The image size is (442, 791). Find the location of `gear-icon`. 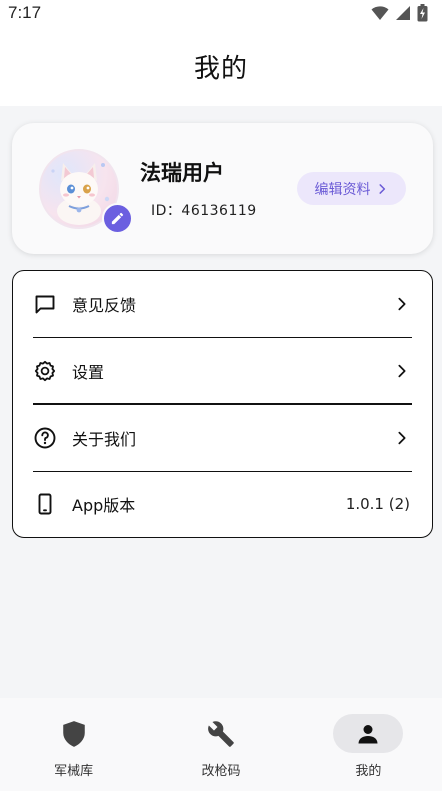

gear-icon is located at coordinates (45, 371).